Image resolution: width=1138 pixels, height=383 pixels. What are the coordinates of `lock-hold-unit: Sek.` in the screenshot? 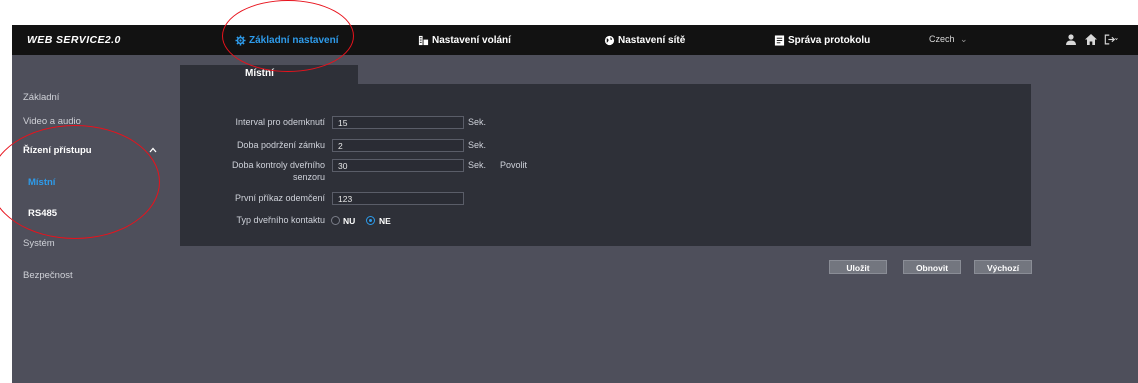 It's located at (477, 145).